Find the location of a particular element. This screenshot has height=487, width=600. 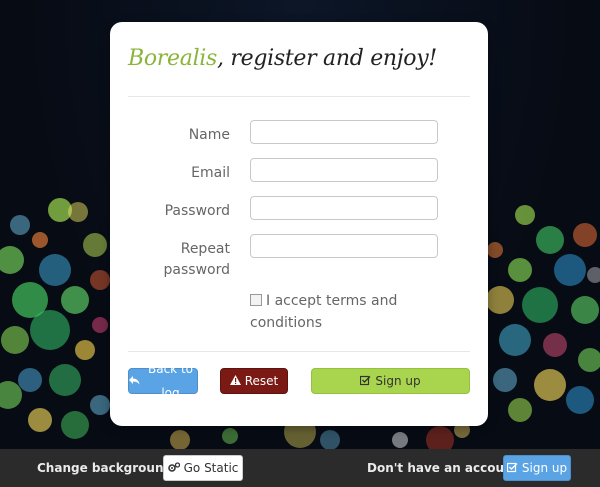

gears-icon is located at coordinates (173, 468).